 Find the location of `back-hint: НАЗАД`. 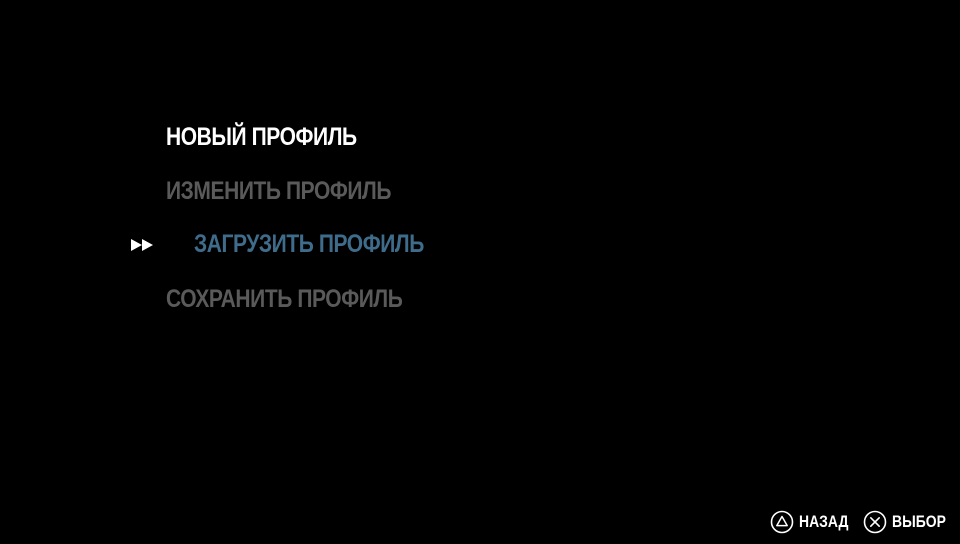

back-hint: НАЗАД is located at coordinates (810, 522).